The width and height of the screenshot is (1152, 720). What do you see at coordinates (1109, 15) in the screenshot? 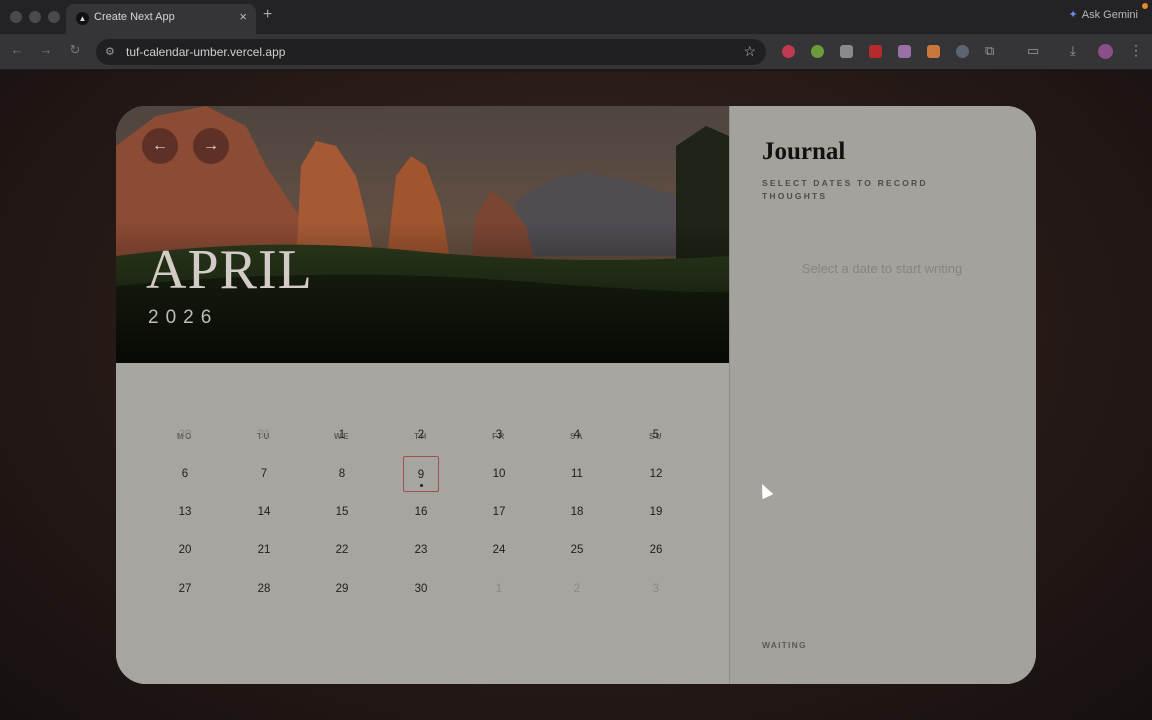
I see `ask-gemini-label: Ask Gemini` at bounding box center [1109, 15].